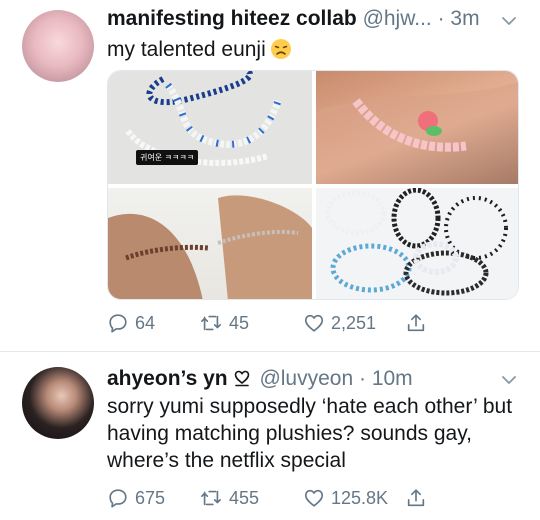 This screenshot has height=520, width=540. Describe the element at coordinates (360, 497) in the screenshot. I see `like-count: 125.8K` at that location.